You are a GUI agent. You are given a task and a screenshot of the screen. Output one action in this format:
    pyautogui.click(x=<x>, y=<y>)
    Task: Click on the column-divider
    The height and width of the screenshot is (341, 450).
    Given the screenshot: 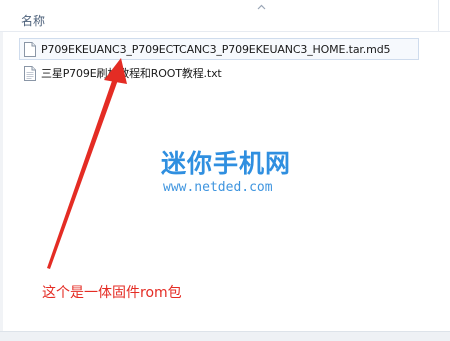 What is the action you would take?
    pyautogui.click(x=438, y=15)
    